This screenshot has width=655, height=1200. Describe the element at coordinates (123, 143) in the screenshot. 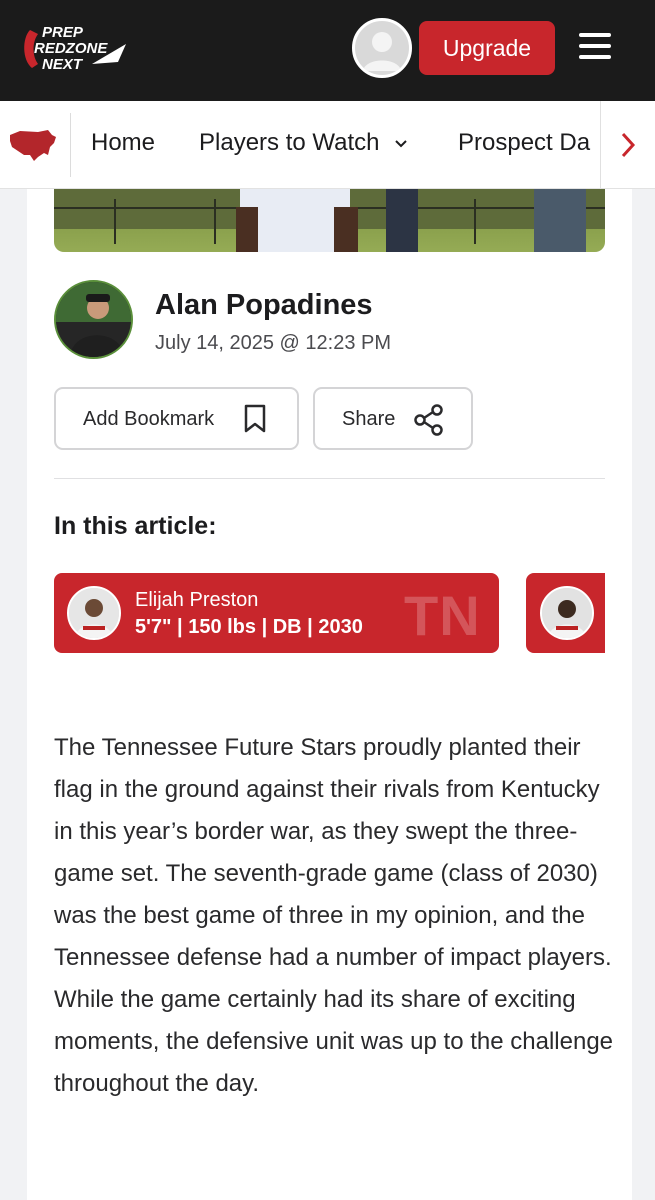

I see `nav-item-home: Home` at that location.